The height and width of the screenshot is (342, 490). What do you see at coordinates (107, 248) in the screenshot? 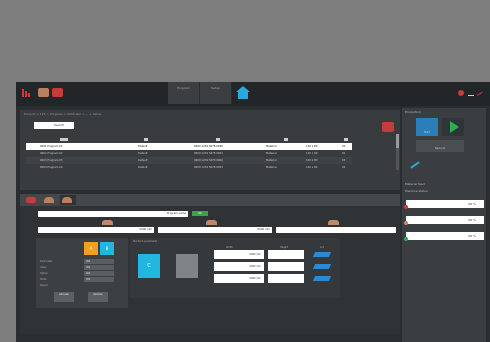
I see `option-b-button: B` at bounding box center [107, 248].